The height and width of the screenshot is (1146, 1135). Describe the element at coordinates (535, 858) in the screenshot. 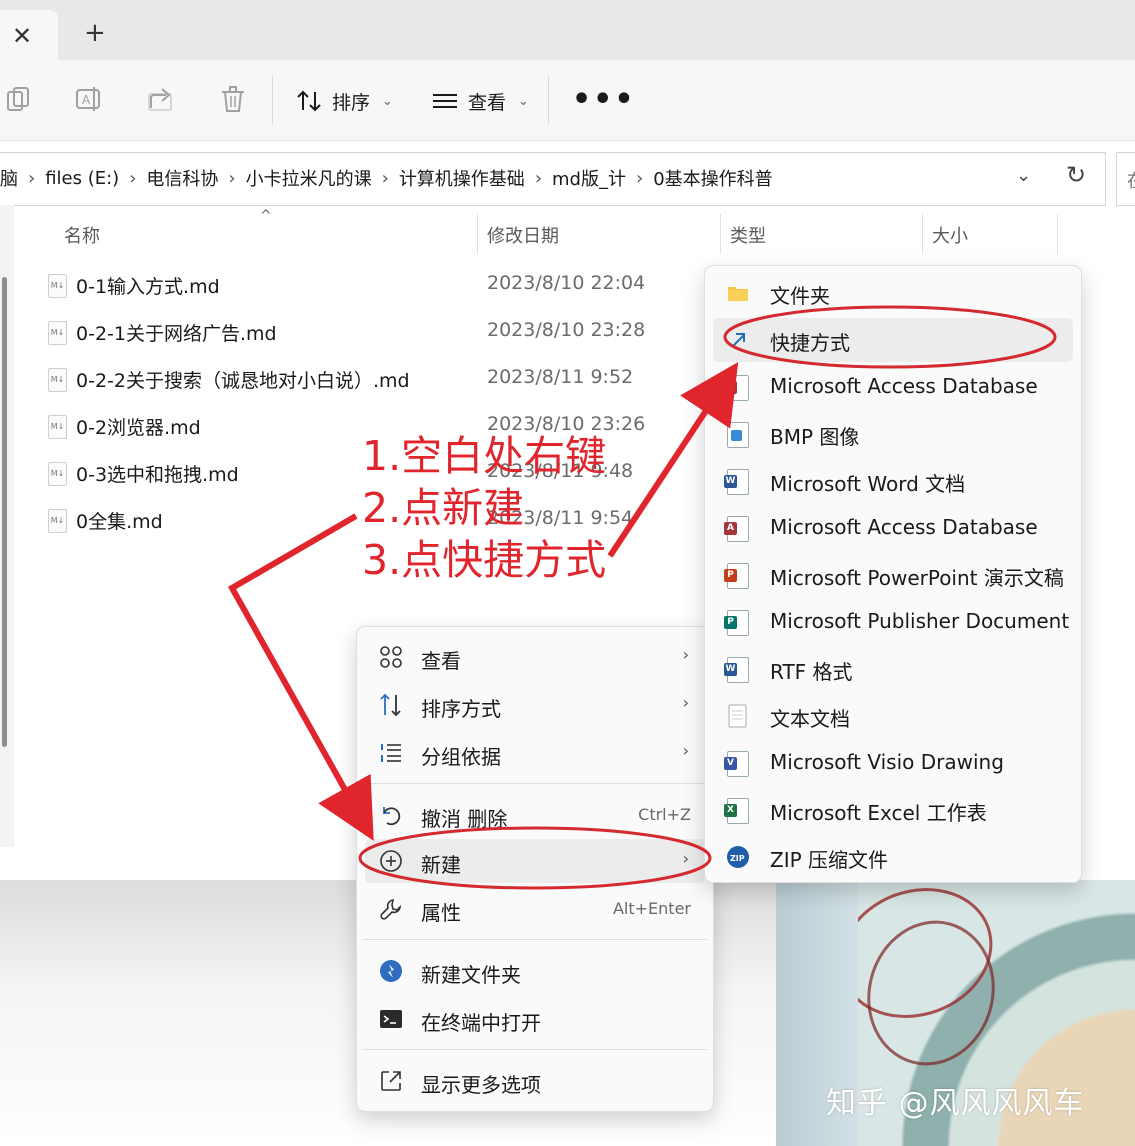

I see `highlight-ellipse-new` at that location.